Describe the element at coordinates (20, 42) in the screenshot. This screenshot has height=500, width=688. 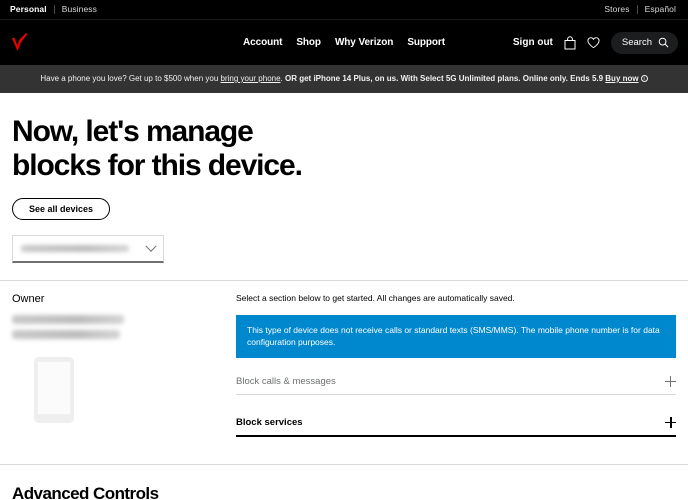
I see `verizon-checkmark-icon` at that location.